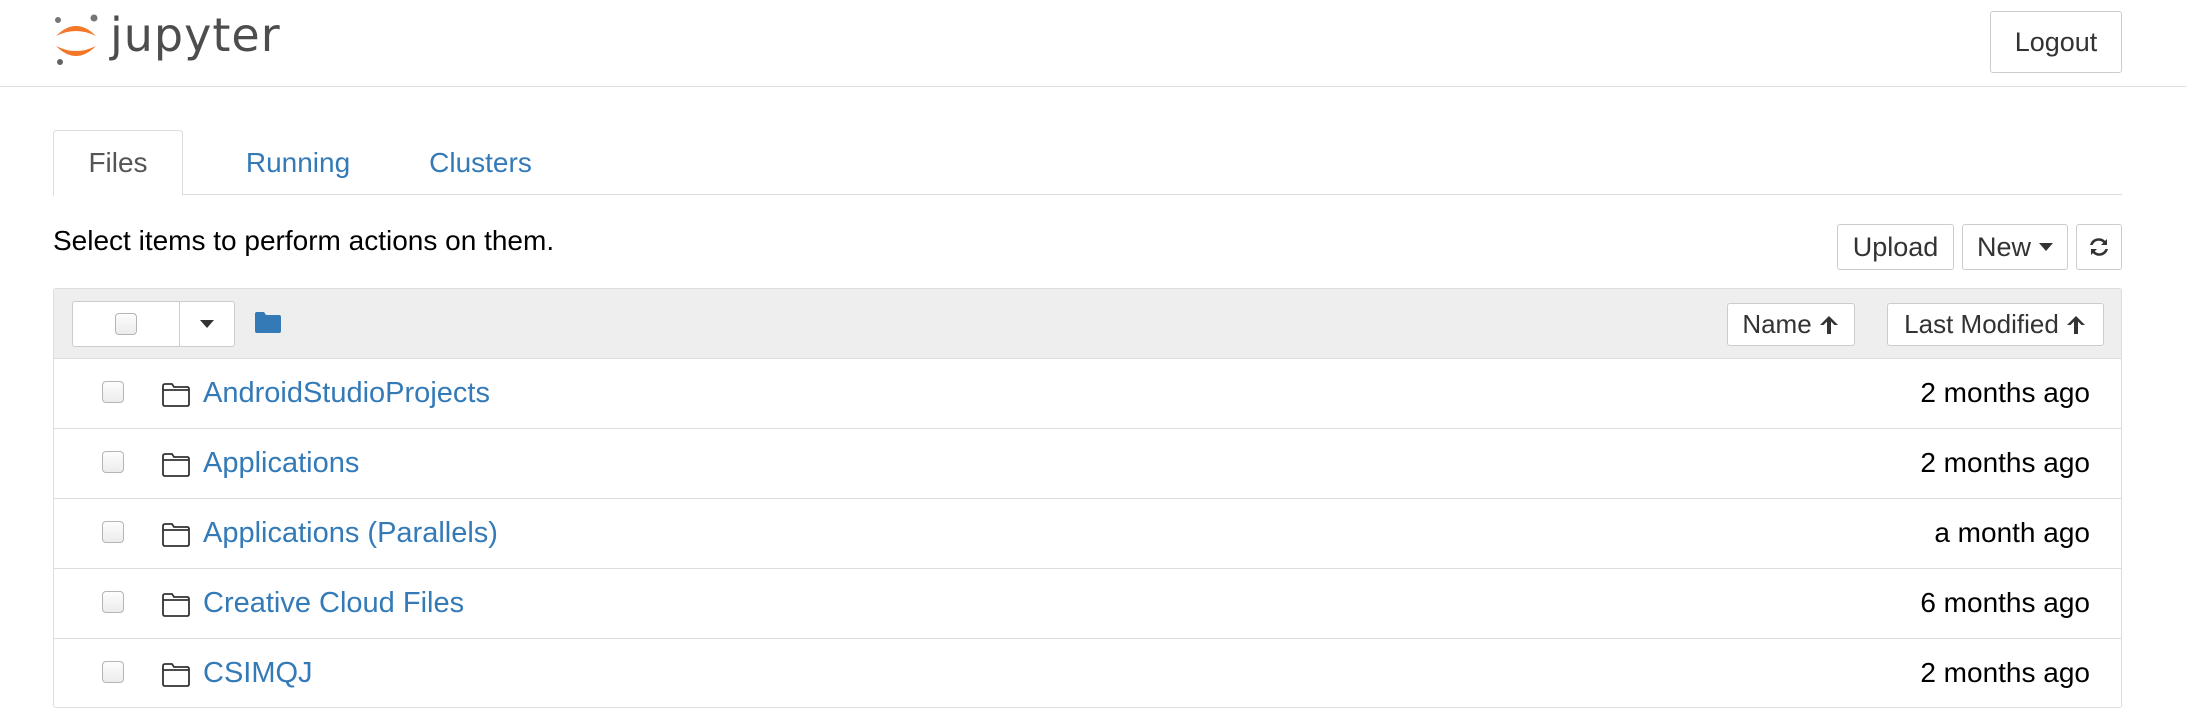 This screenshot has height=708, width=2186. Describe the element at coordinates (1777, 324) in the screenshot. I see `sort-name-label: Name` at that location.